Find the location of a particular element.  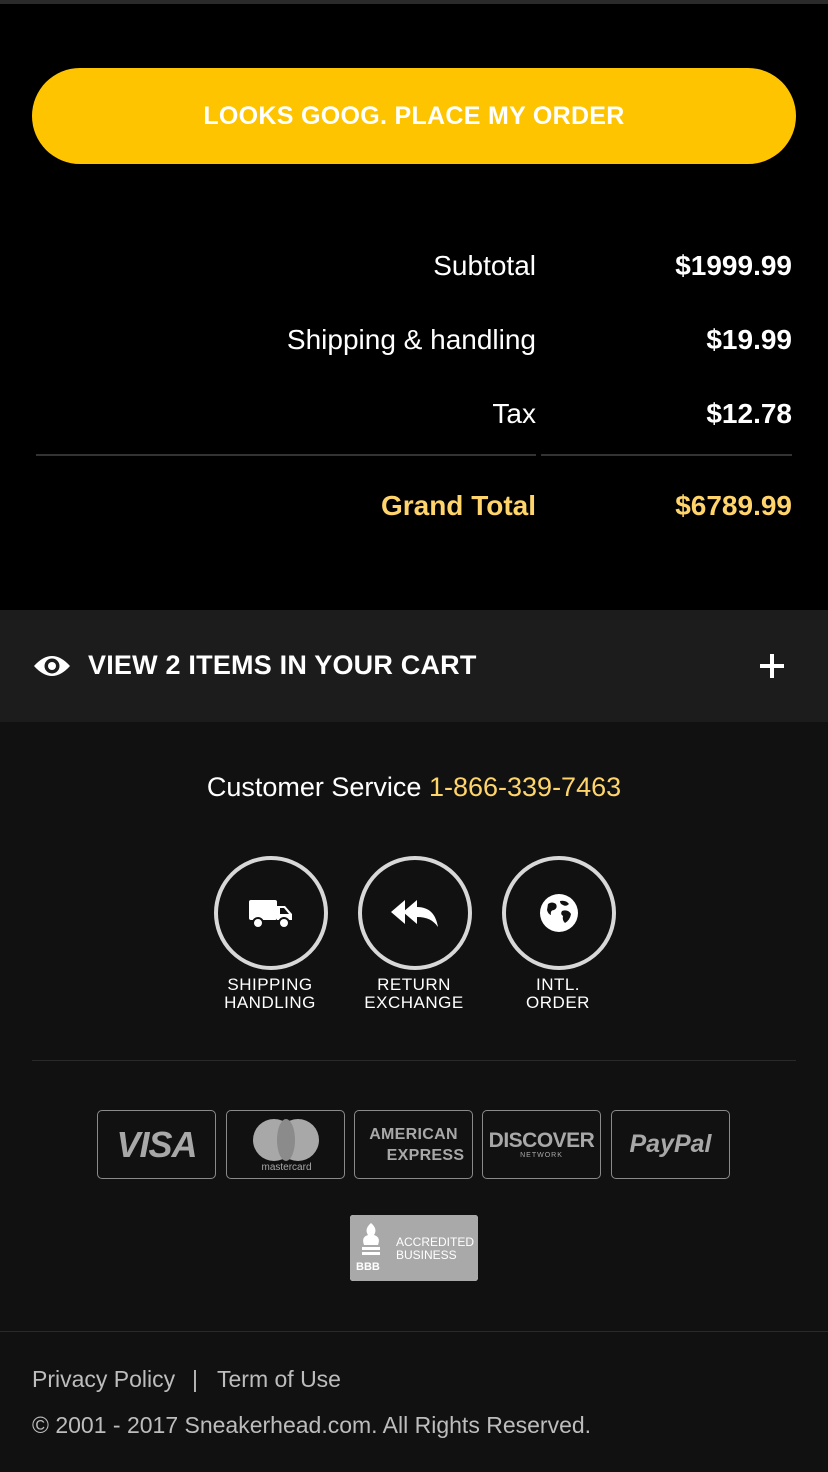

amex-logo: AMERICAN EXPRESS is located at coordinates (413, 1144).